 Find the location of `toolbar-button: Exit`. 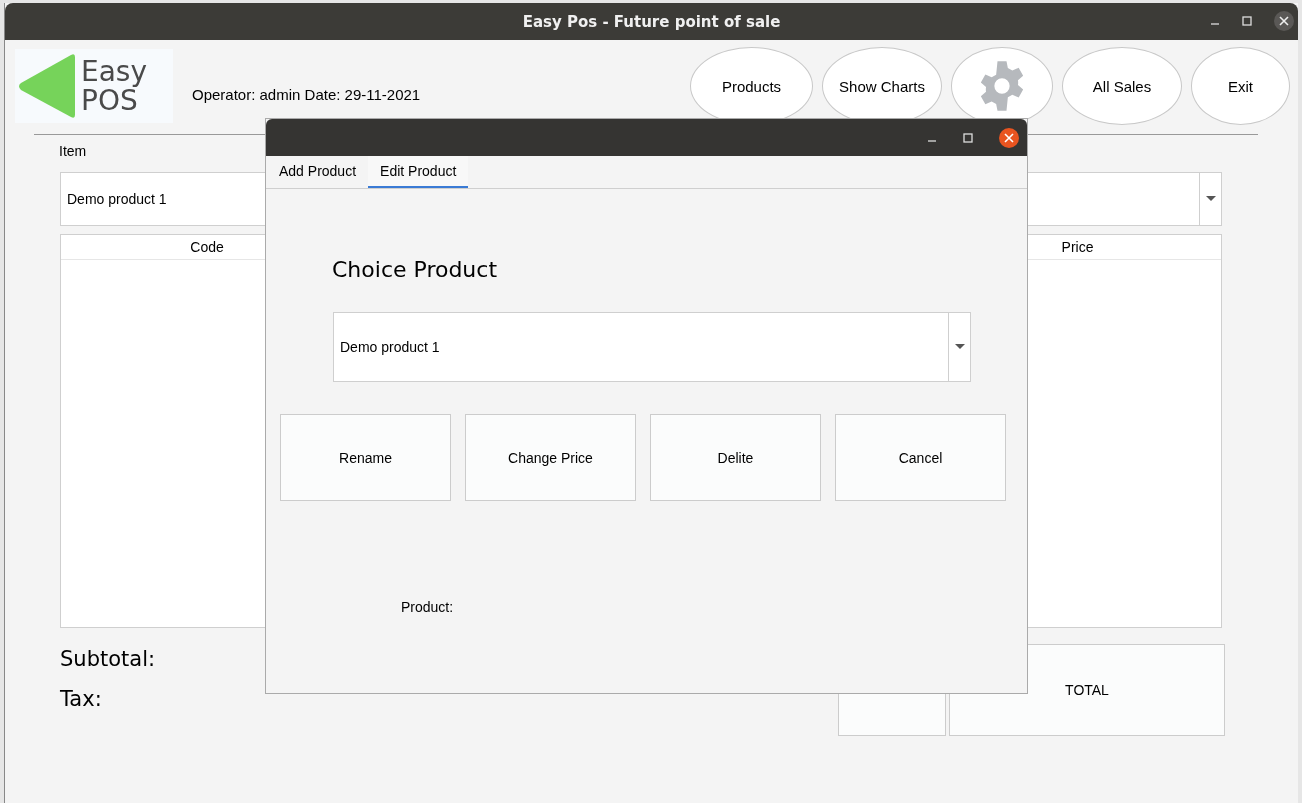

toolbar-button: Exit is located at coordinates (1240, 86).